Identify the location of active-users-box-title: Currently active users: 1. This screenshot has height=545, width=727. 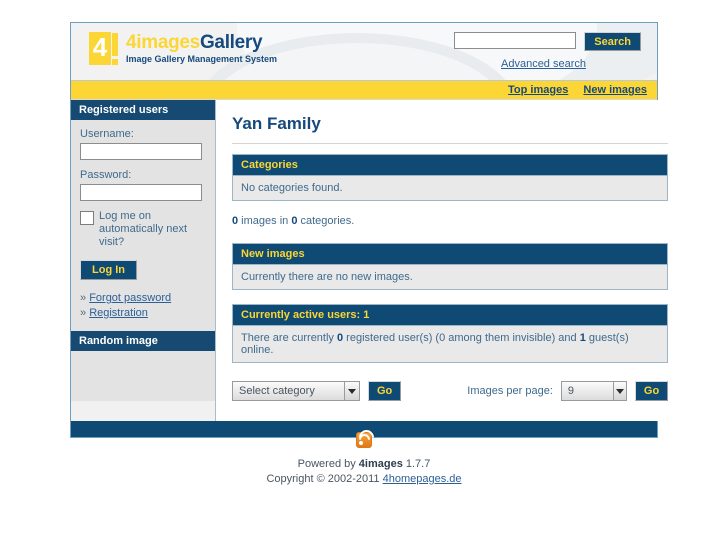
(450, 314).